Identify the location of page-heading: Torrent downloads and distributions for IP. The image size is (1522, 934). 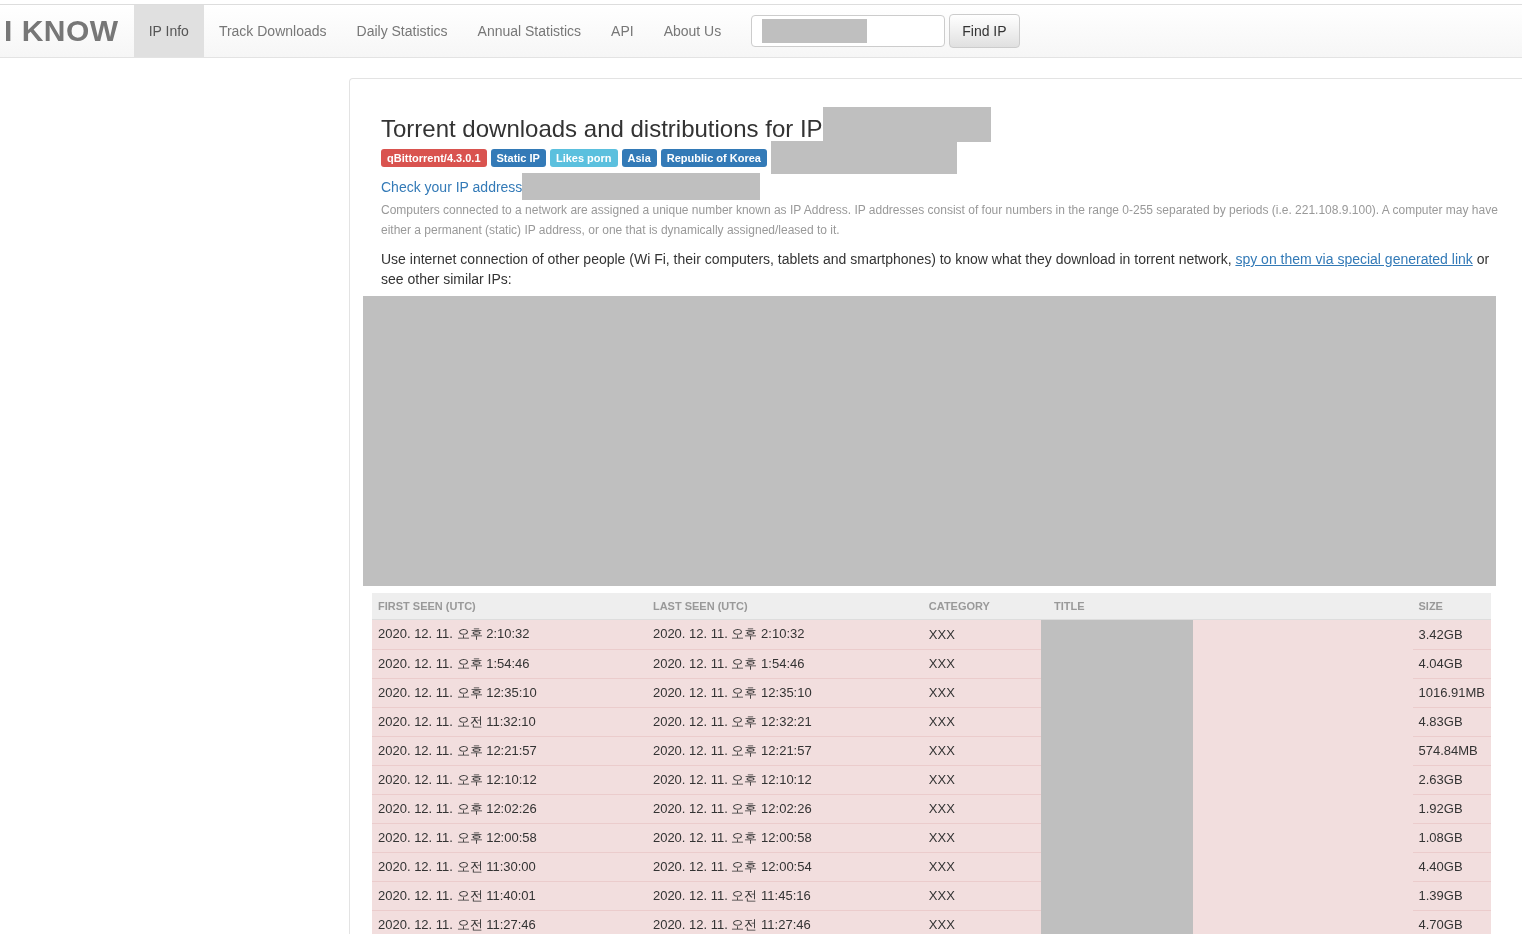
(602, 129).